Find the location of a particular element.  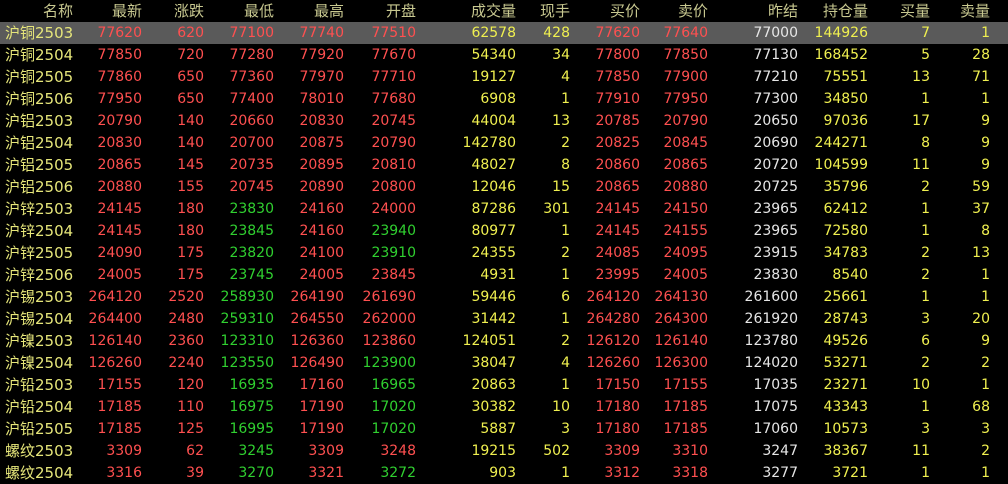

header-open-interest: 持仓量 is located at coordinates (834, 11).